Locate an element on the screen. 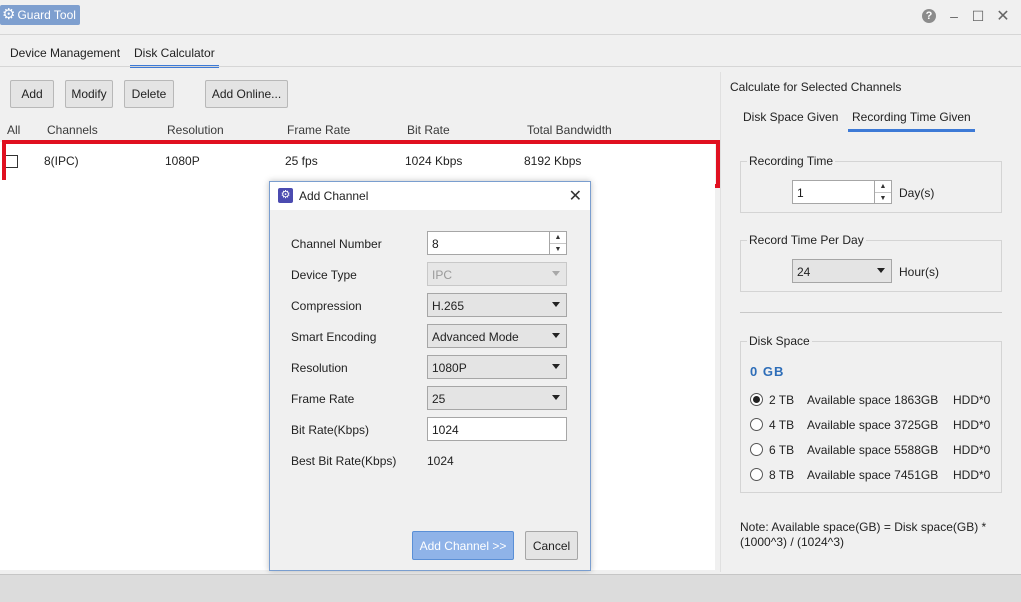 Image resolution: width=1021 pixels, height=602 pixels. device-type-select: IPC is located at coordinates (497, 274).